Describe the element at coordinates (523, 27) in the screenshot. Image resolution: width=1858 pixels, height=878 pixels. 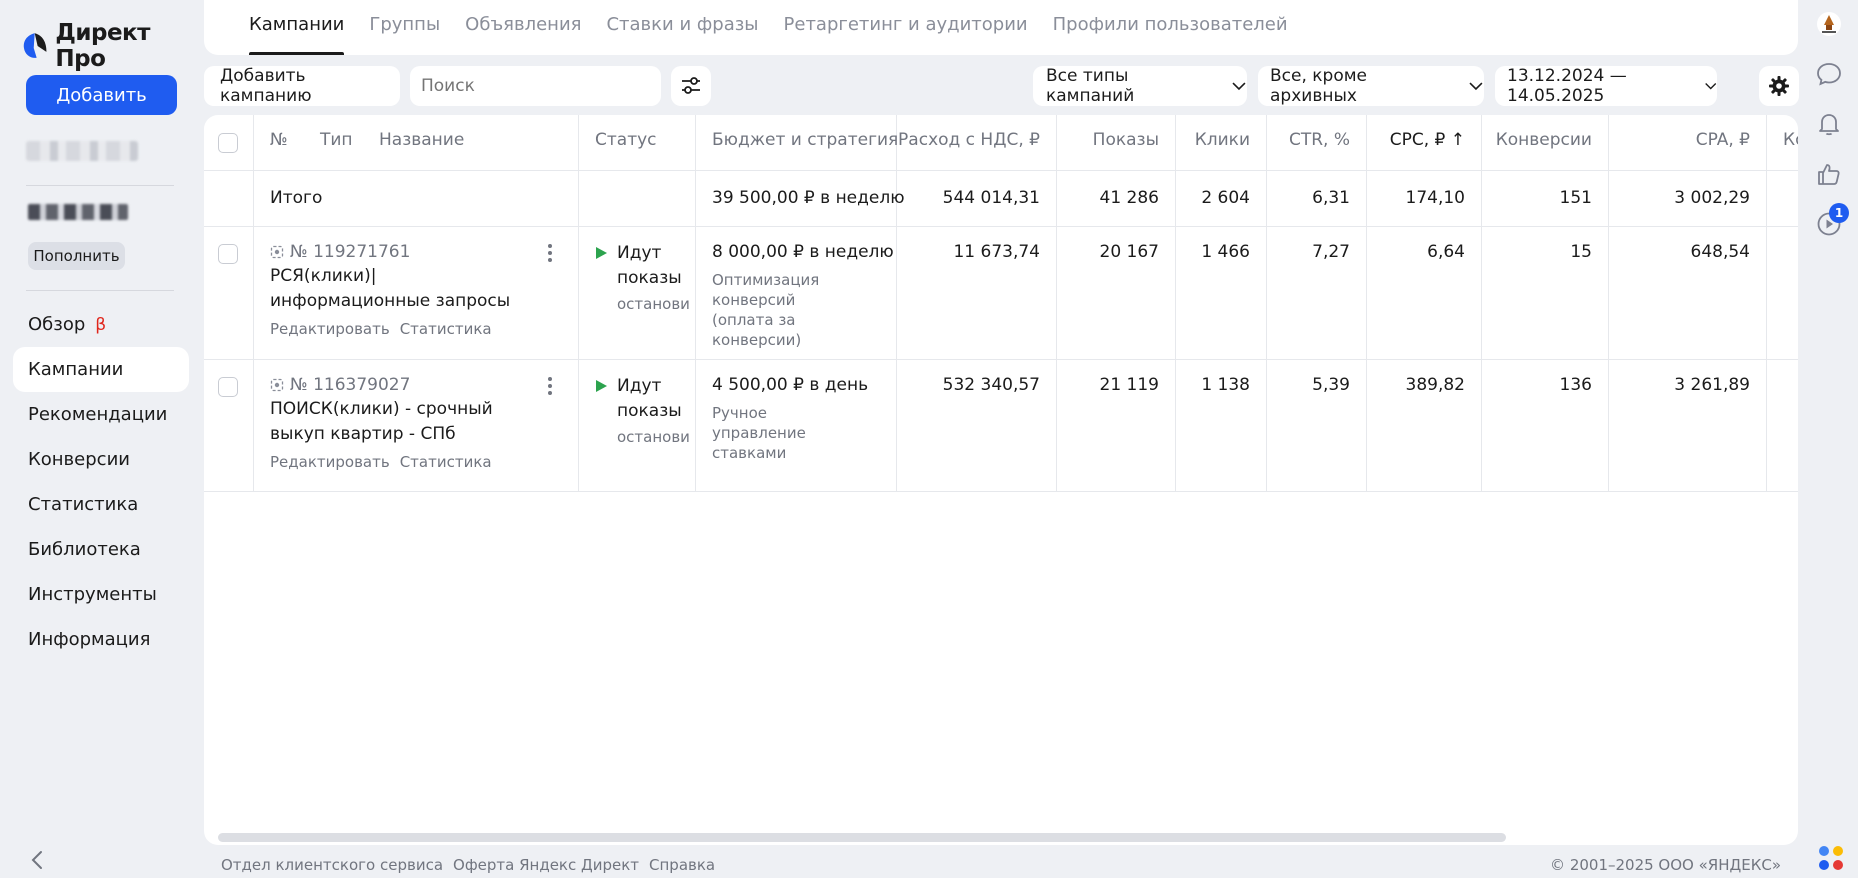
I see `tab-ads: Объявления` at that location.